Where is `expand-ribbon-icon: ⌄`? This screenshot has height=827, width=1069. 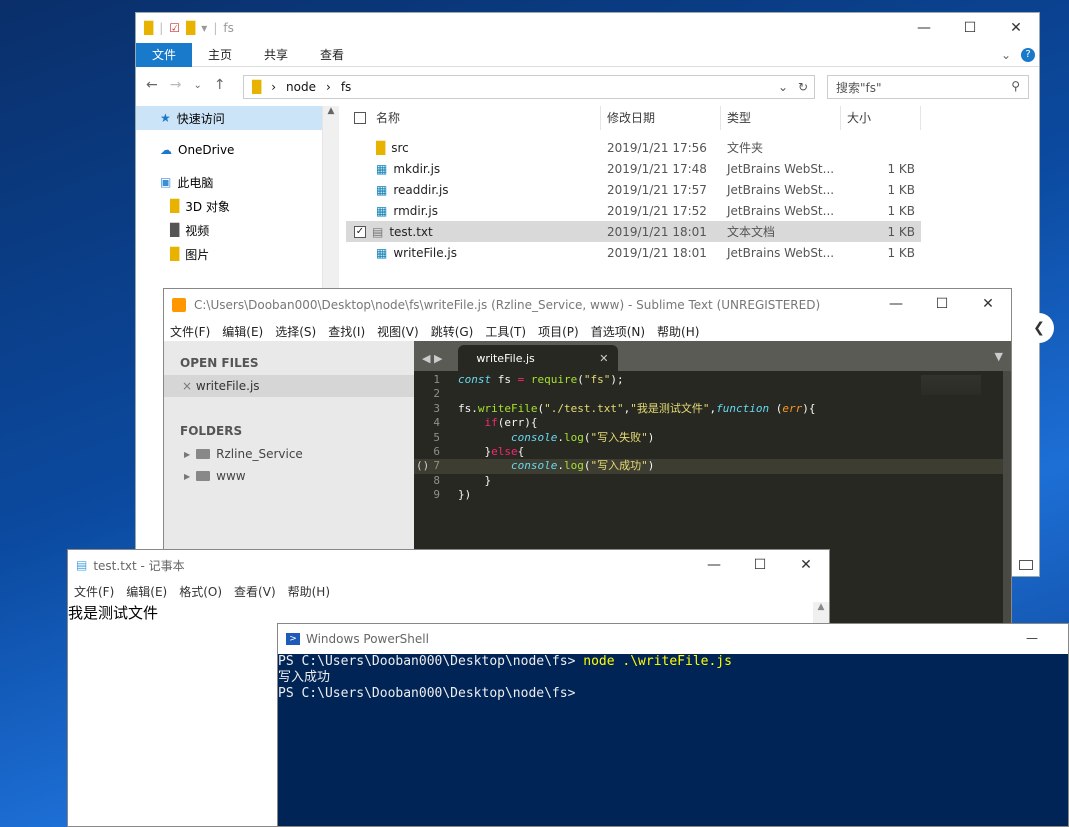
expand-ribbon-icon: ⌄ is located at coordinates (1006, 55).